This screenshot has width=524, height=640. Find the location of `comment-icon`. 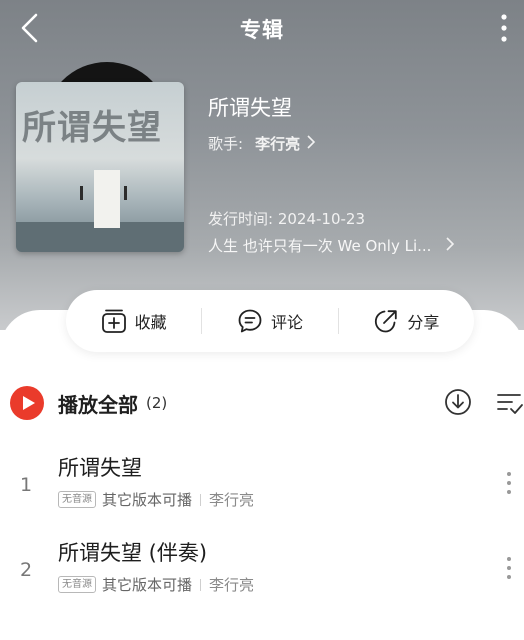

comment-icon is located at coordinates (250, 321).